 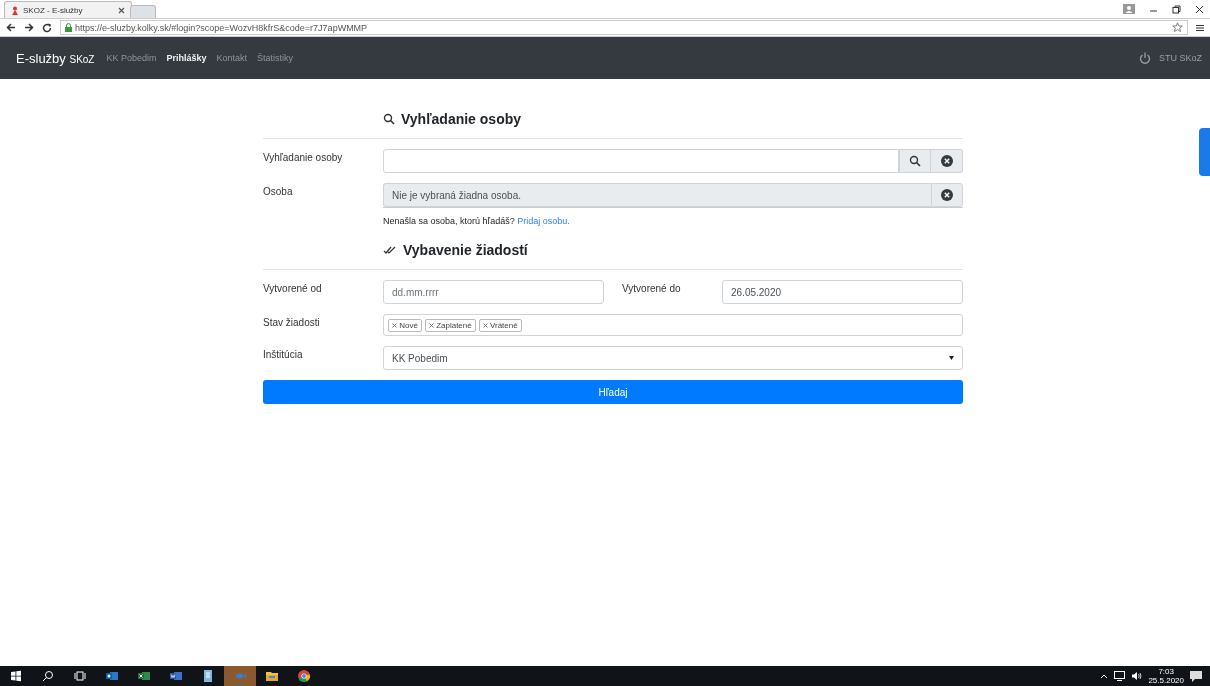 I want to click on favicon-icon, so click(x=15, y=10).